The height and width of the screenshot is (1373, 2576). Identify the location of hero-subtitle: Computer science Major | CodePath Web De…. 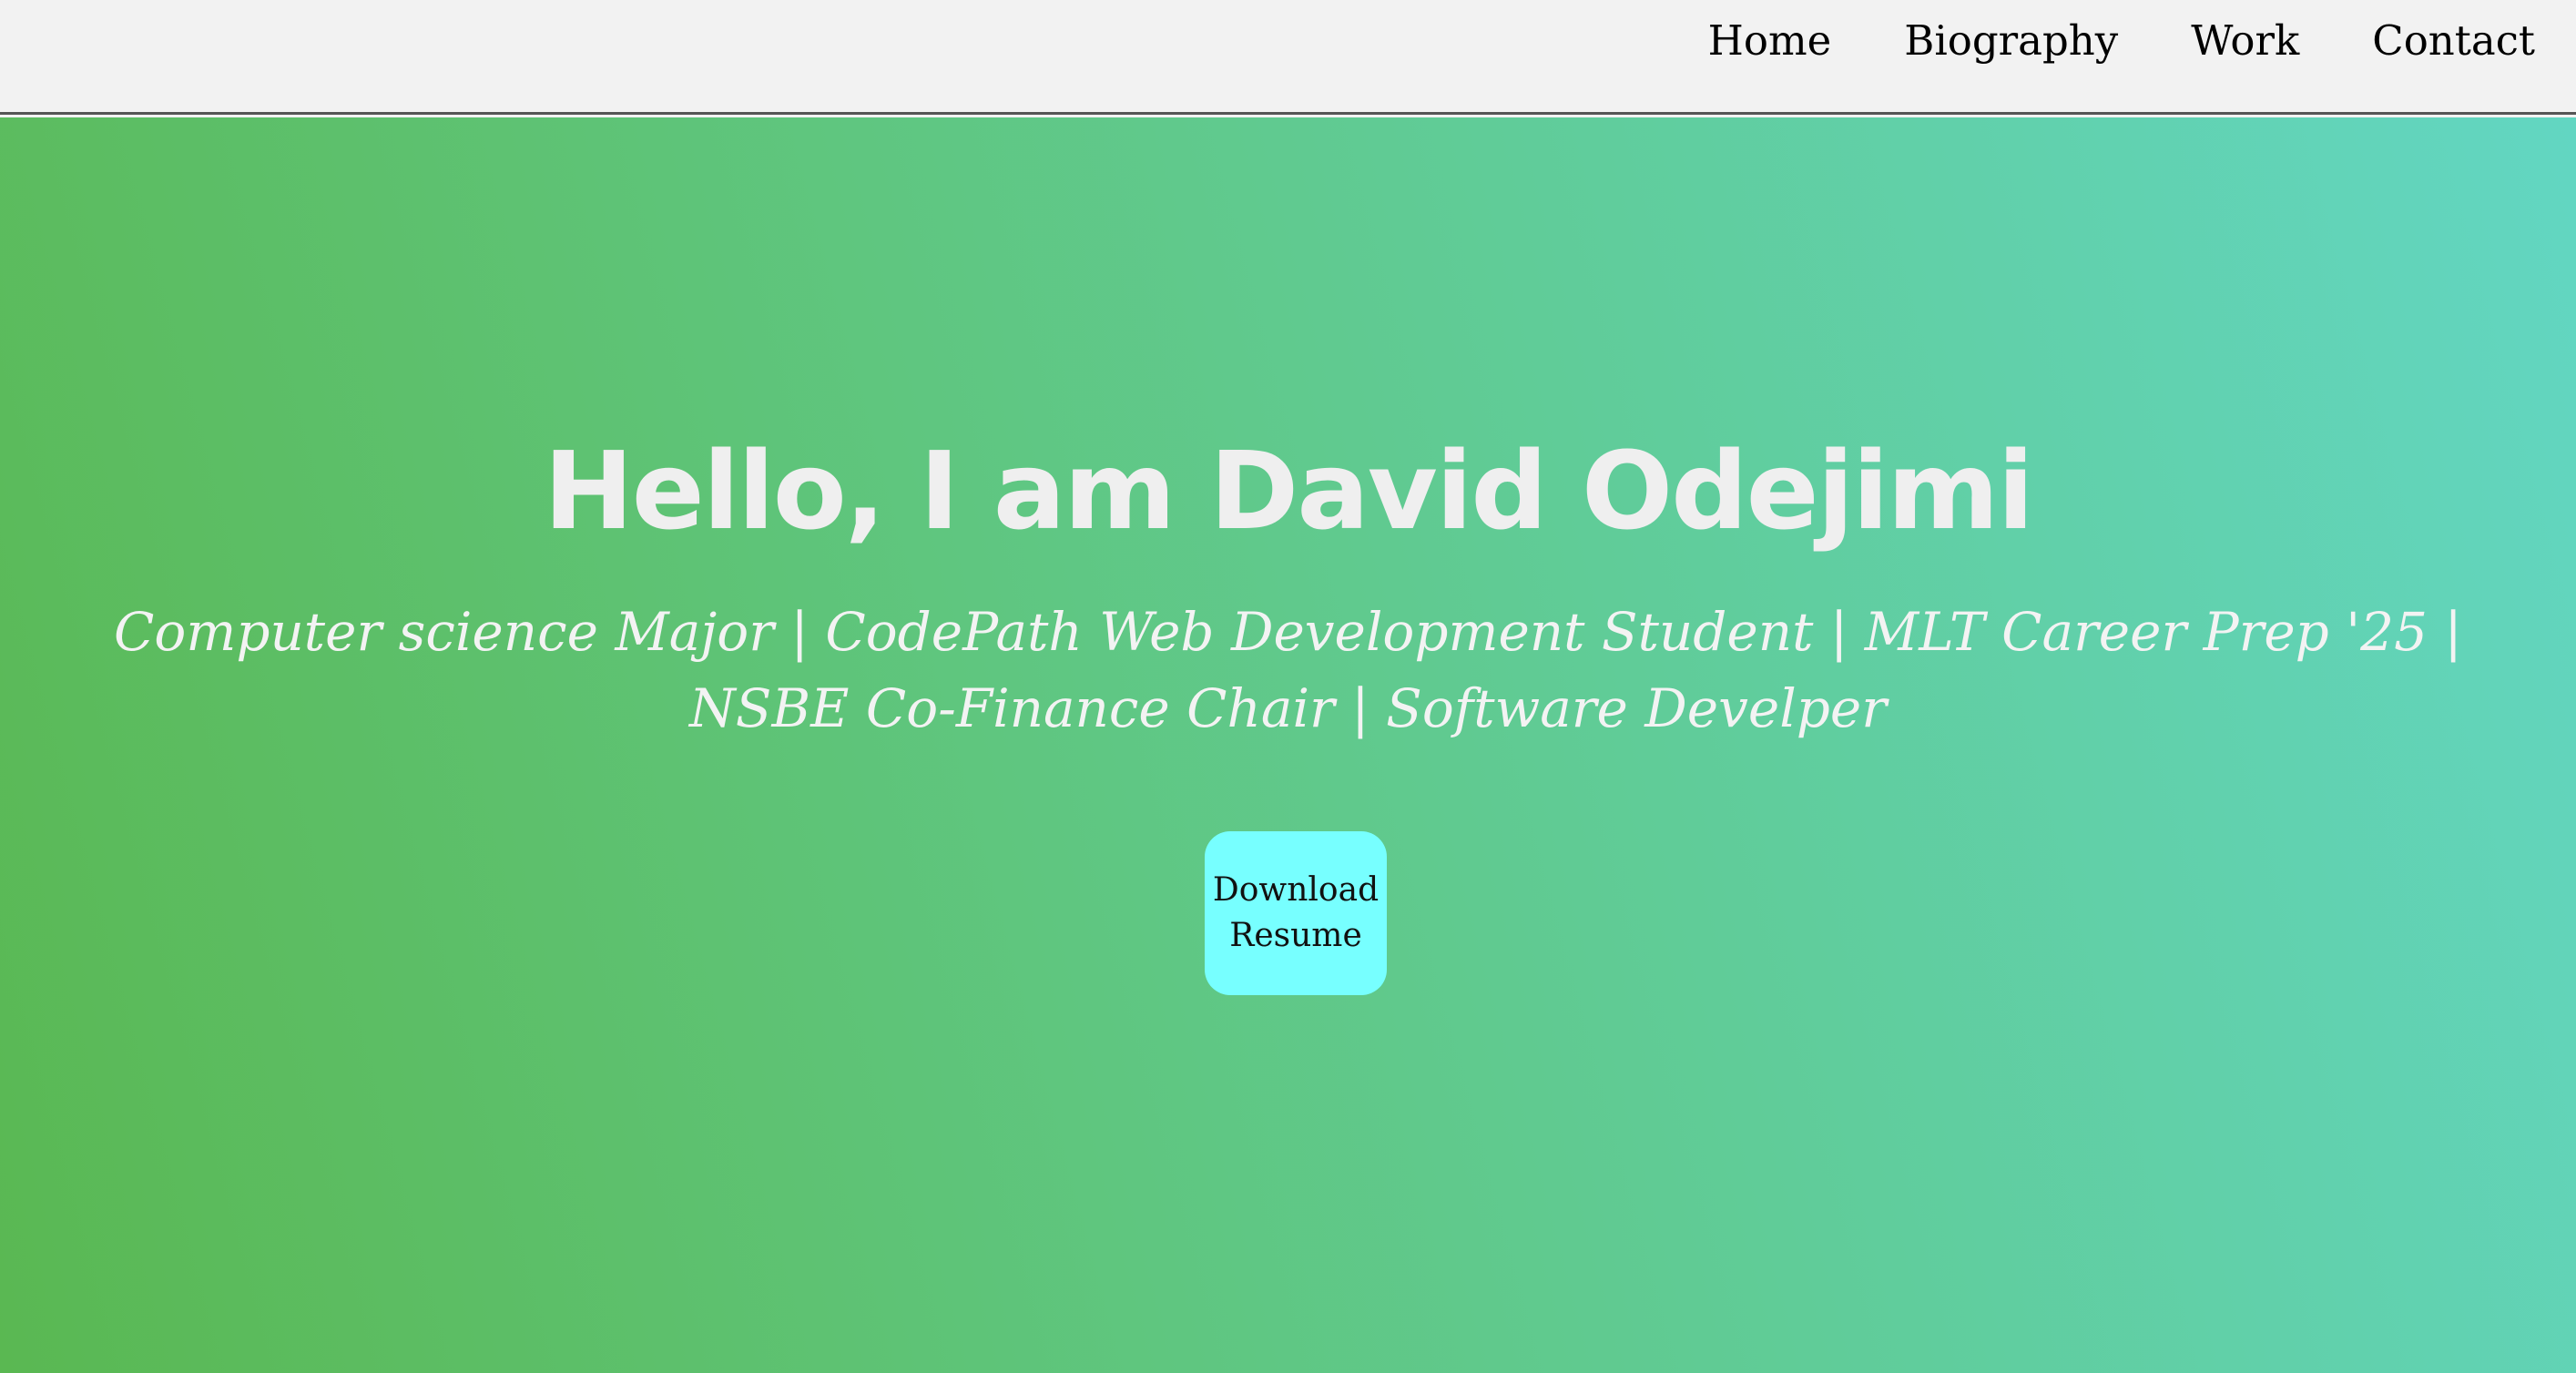
(1288, 670).